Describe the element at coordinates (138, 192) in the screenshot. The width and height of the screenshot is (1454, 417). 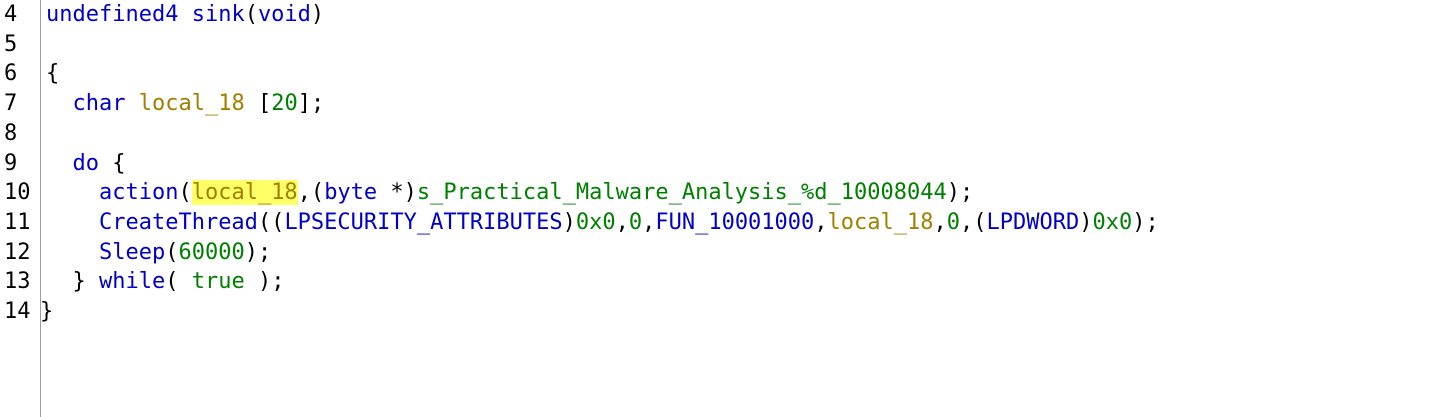
I see `function-call-token: action` at that location.